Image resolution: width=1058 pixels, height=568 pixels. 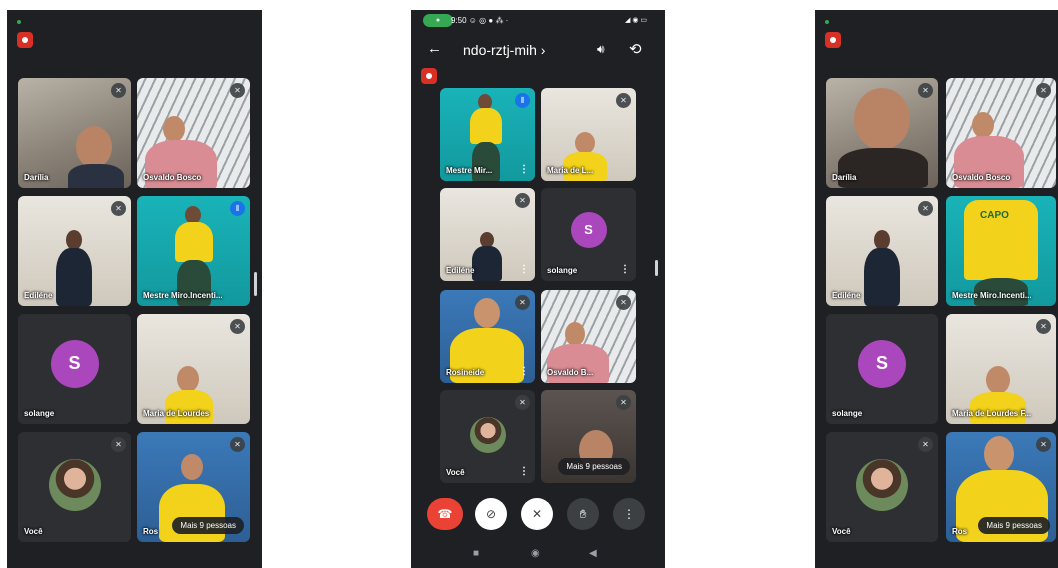 I want to click on raise-hand-icon: ✋︎, so click(x=583, y=513).